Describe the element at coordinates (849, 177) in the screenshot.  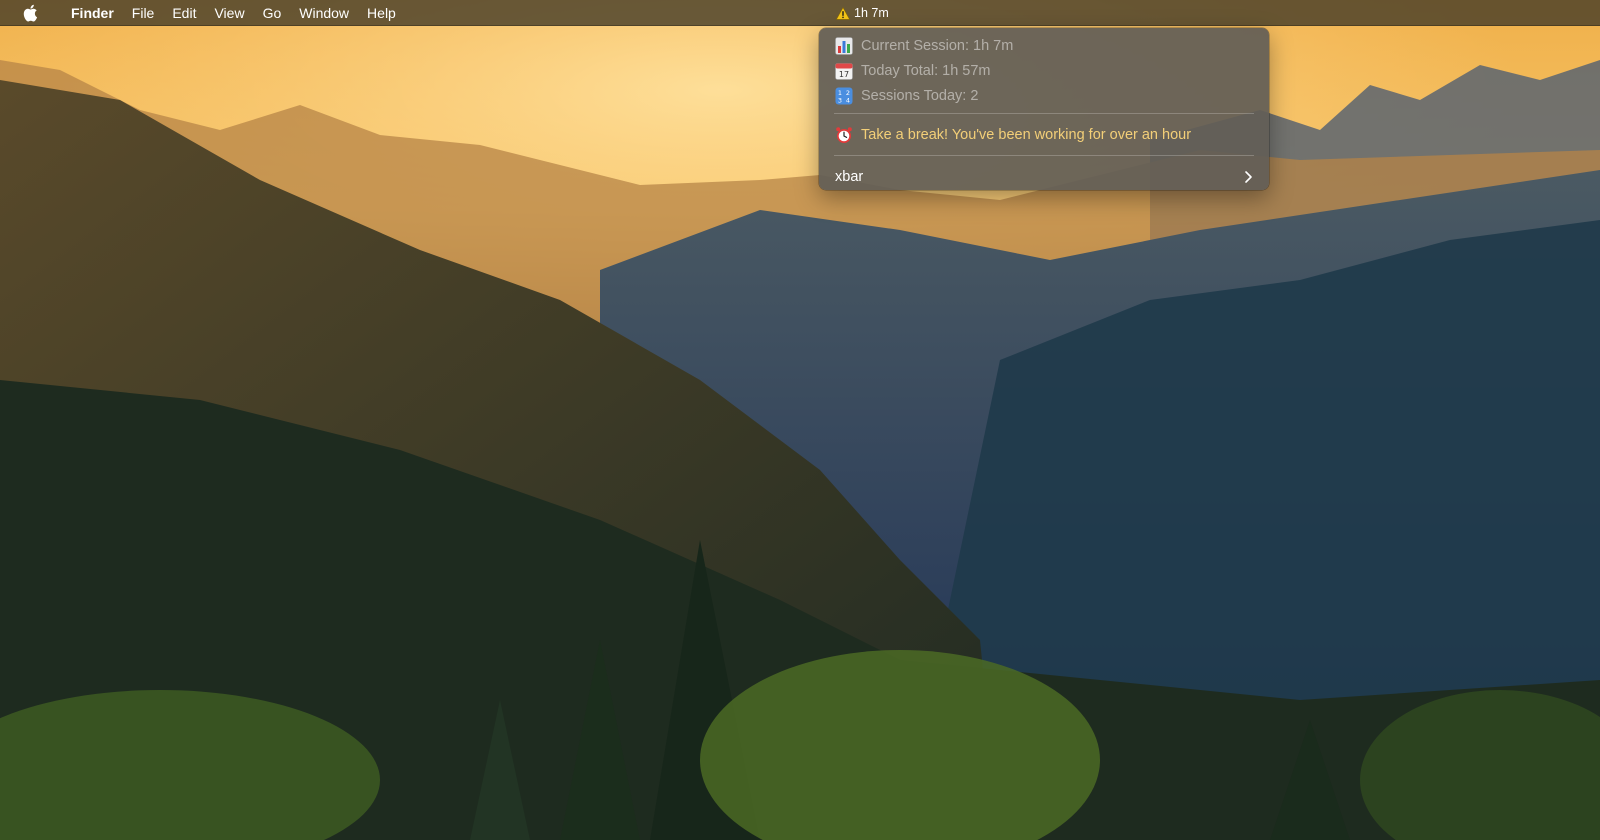
I see `menu-item-label: xbar` at that location.